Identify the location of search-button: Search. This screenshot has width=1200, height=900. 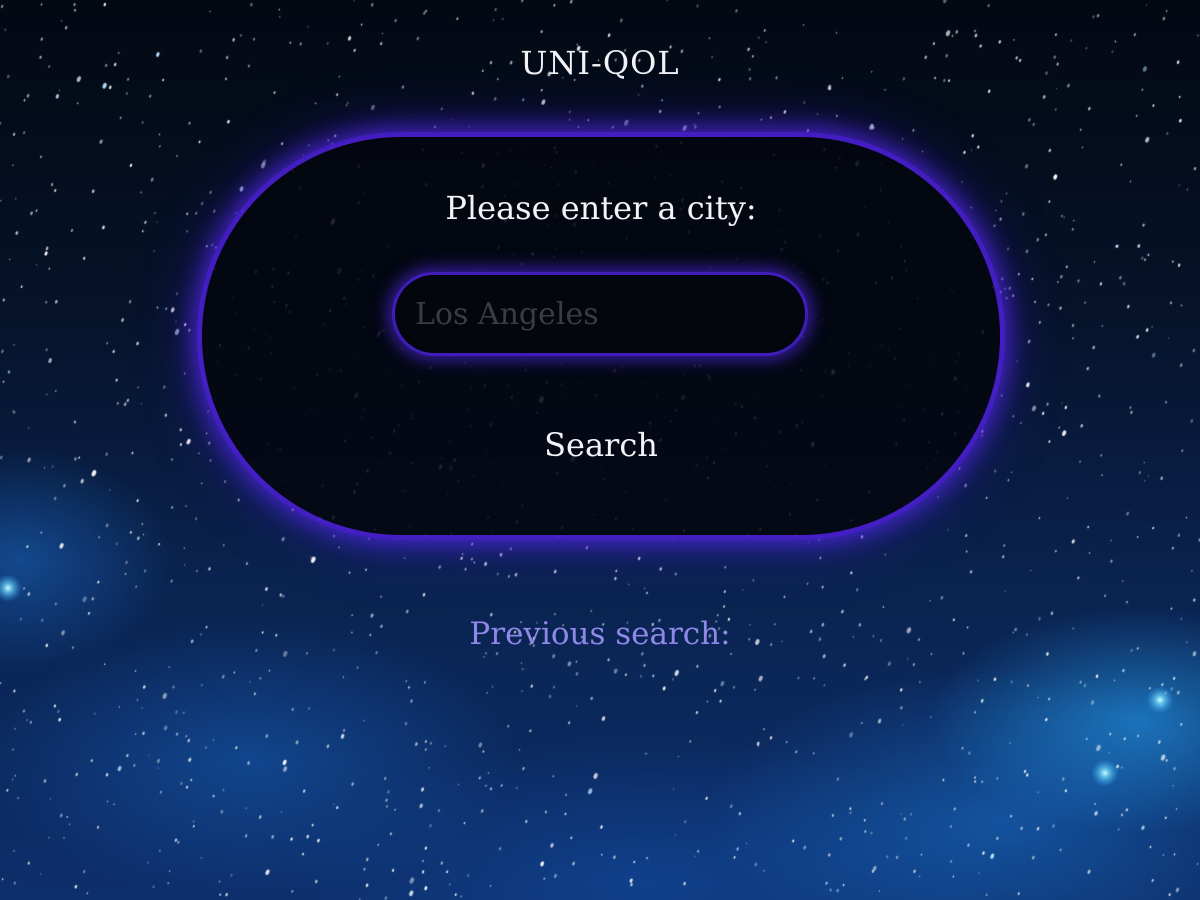
(601, 445).